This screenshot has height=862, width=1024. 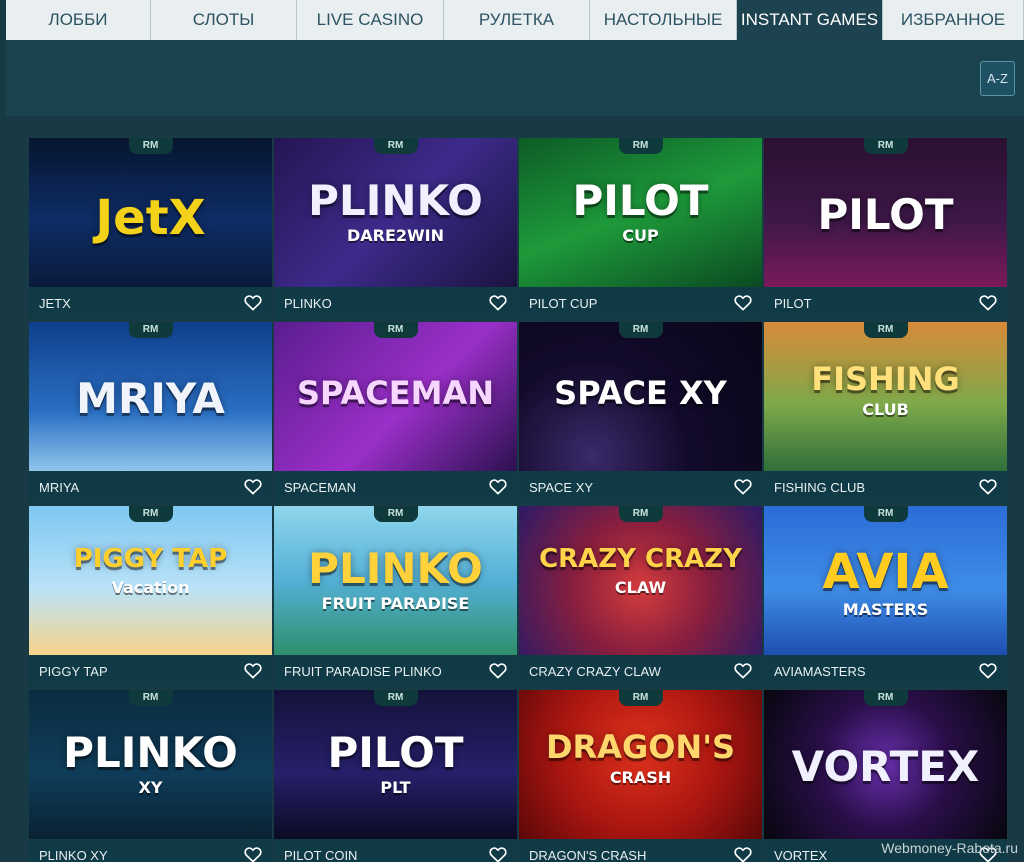 I want to click on game-thumbnail: RM PLINKO XY, so click(x=150, y=764).